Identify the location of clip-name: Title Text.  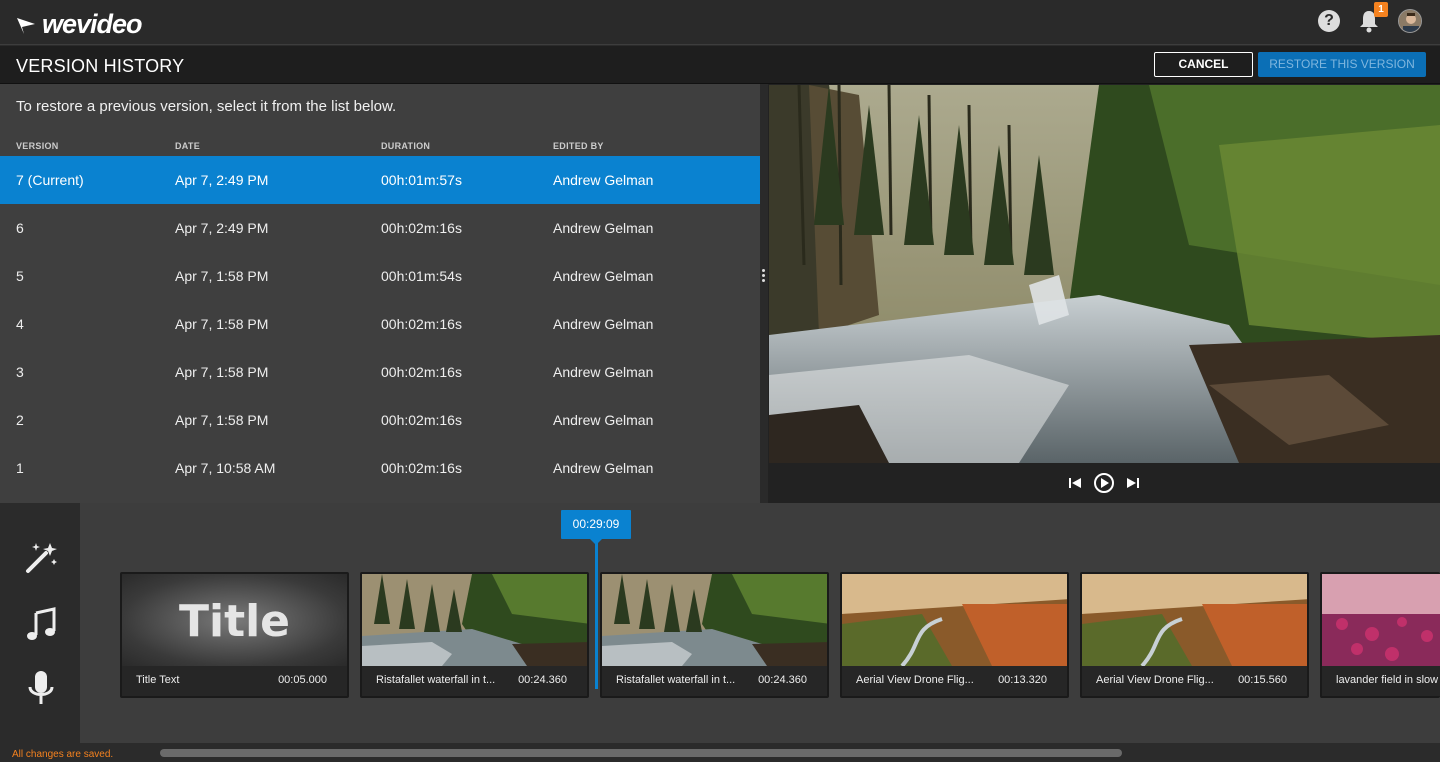
(158, 680).